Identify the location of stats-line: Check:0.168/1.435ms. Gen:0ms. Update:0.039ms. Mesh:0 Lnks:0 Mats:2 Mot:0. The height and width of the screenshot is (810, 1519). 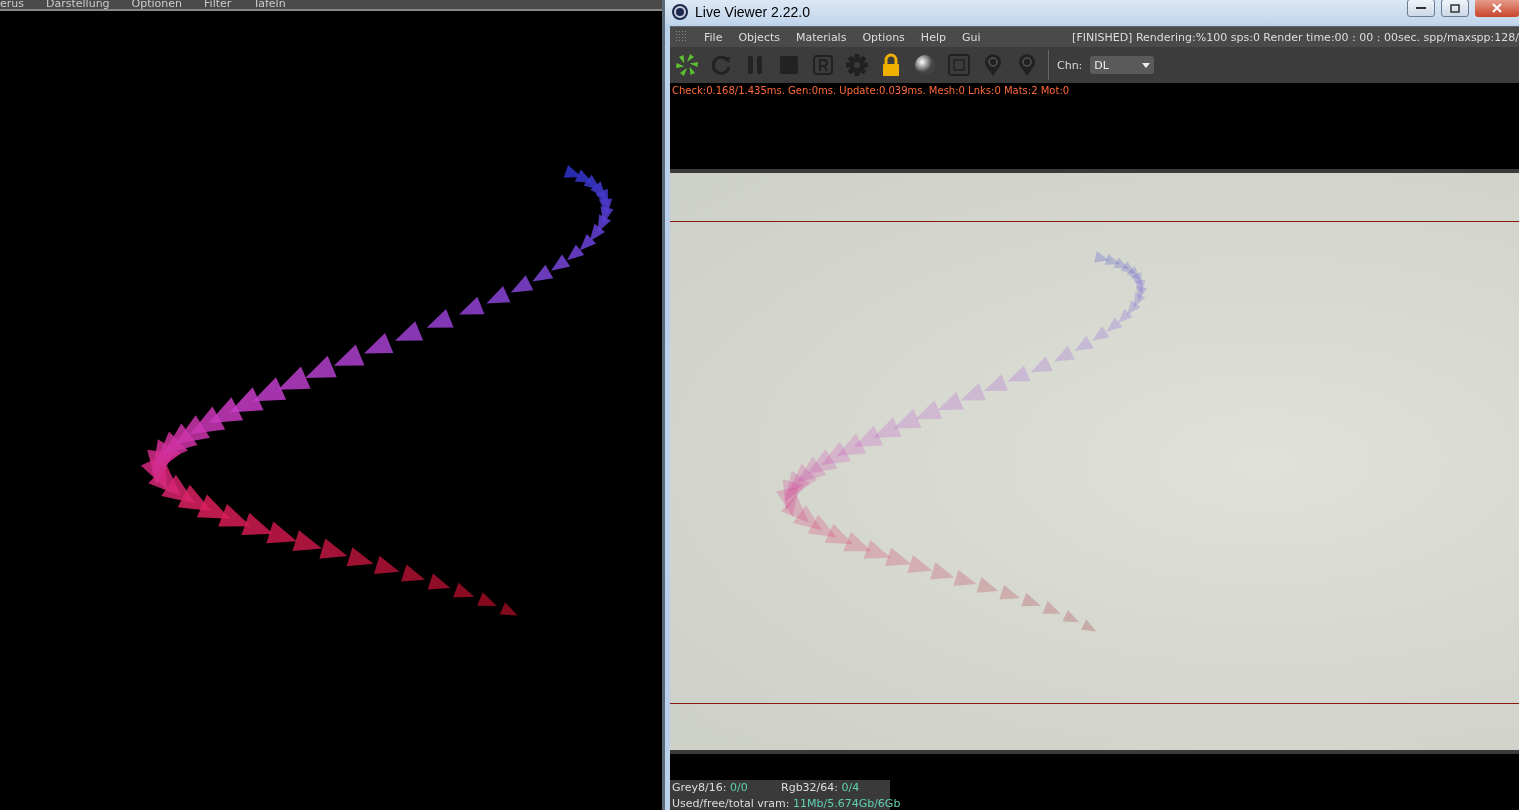
(871, 91).